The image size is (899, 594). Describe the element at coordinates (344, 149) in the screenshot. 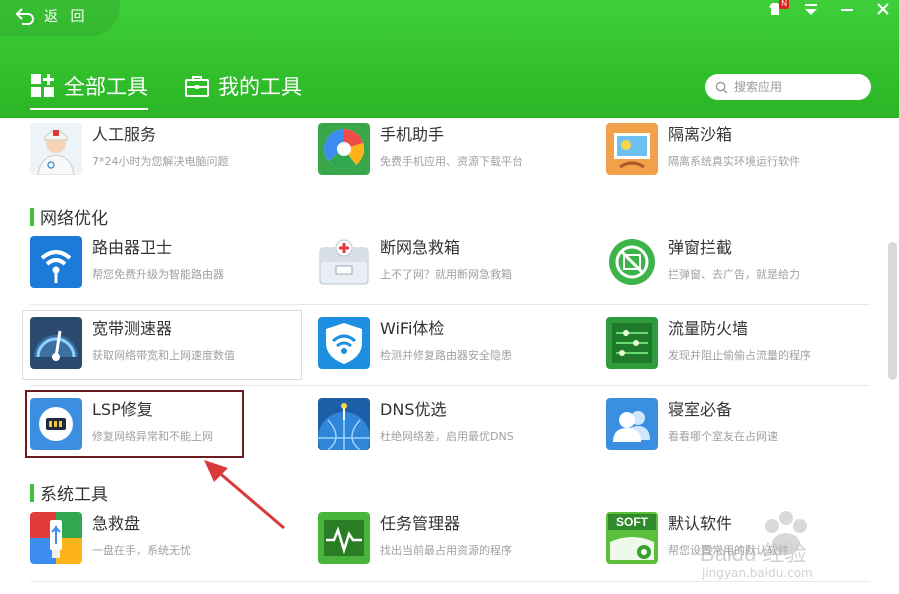

I see `phone-assistant-icon` at that location.